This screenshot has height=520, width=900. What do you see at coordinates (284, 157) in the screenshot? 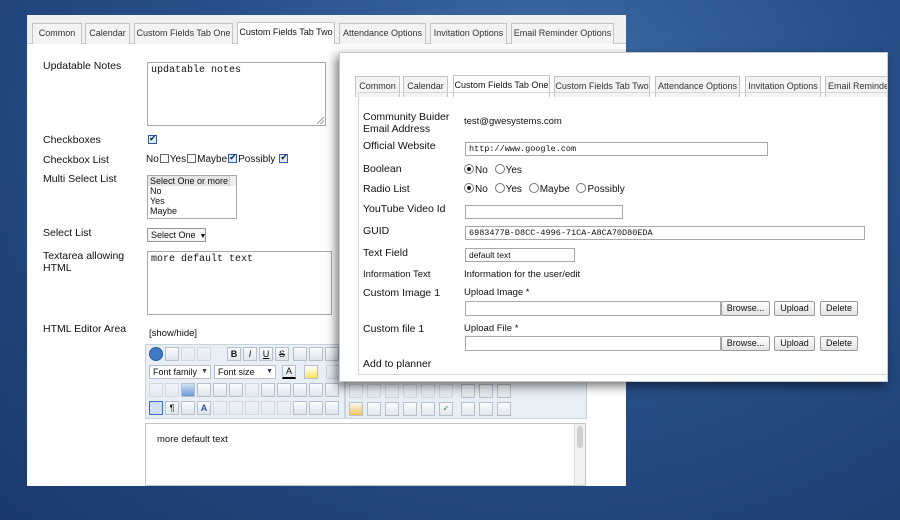
I see `checkbox-trailing` at bounding box center [284, 157].